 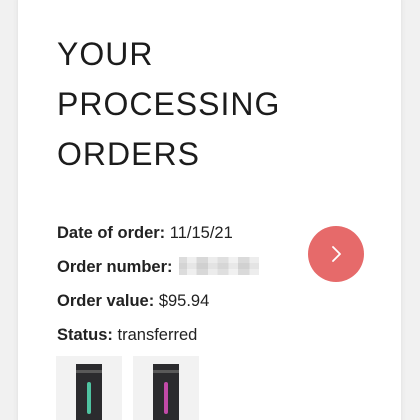 I want to click on order-date-label: Date of order:, so click(x=111, y=233).